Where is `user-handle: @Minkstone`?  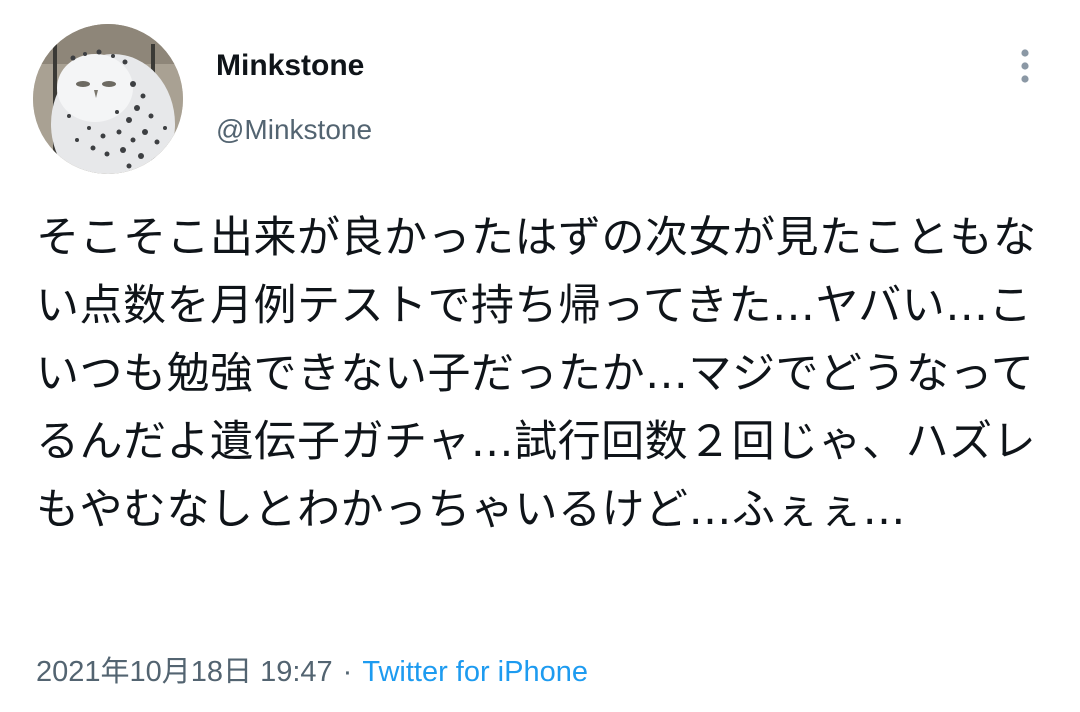 user-handle: @Minkstone is located at coordinates (294, 130).